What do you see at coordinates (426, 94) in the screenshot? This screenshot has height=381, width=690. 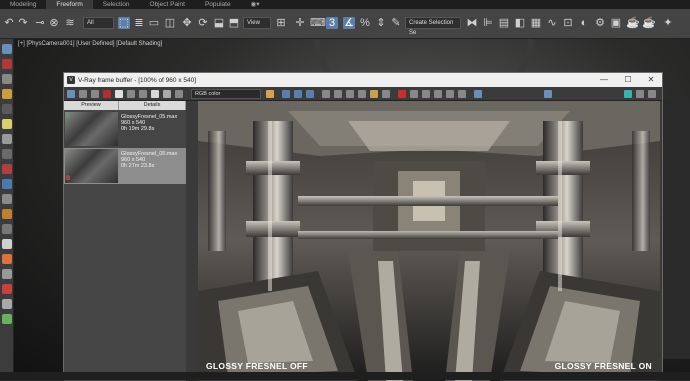 I see `lens-effects-icon` at bounding box center [426, 94].